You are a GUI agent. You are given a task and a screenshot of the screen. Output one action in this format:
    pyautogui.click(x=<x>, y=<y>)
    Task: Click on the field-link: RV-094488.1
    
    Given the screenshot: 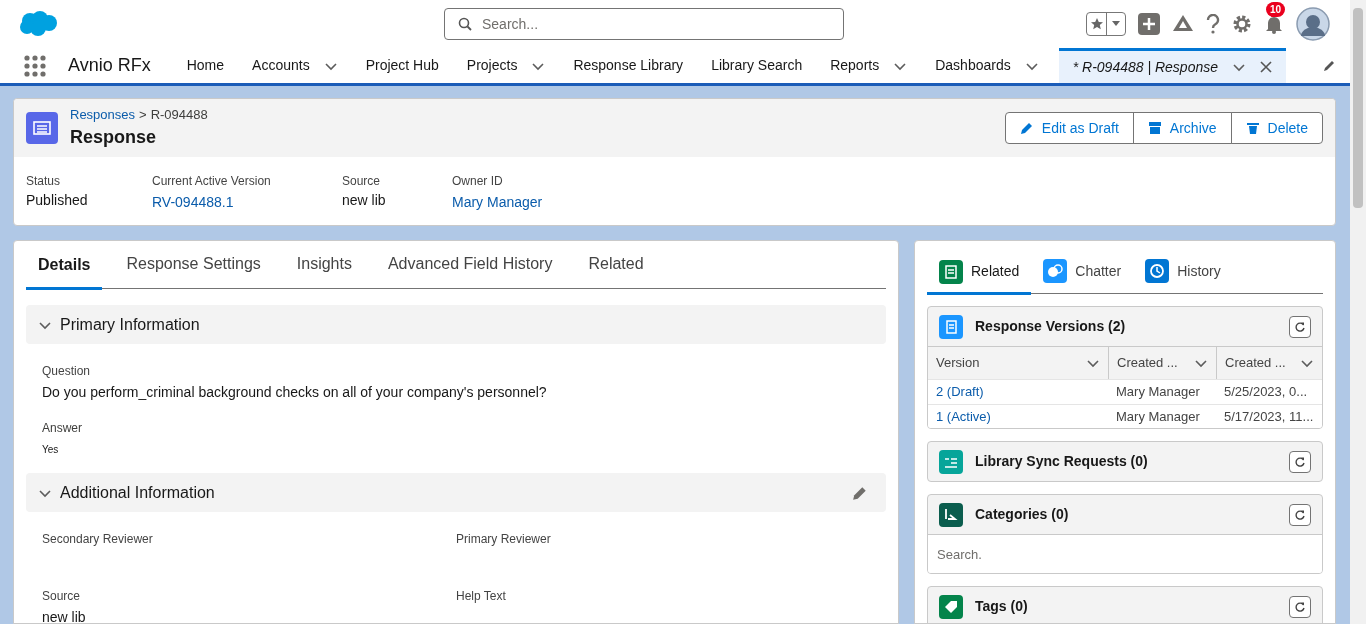 What is the action you would take?
    pyautogui.click(x=247, y=202)
    